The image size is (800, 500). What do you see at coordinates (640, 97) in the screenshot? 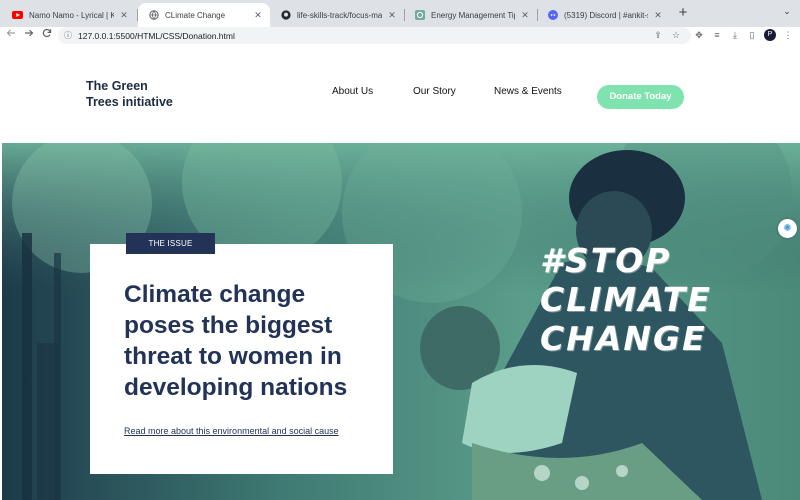
I see `donate-button: Donate Today` at bounding box center [640, 97].